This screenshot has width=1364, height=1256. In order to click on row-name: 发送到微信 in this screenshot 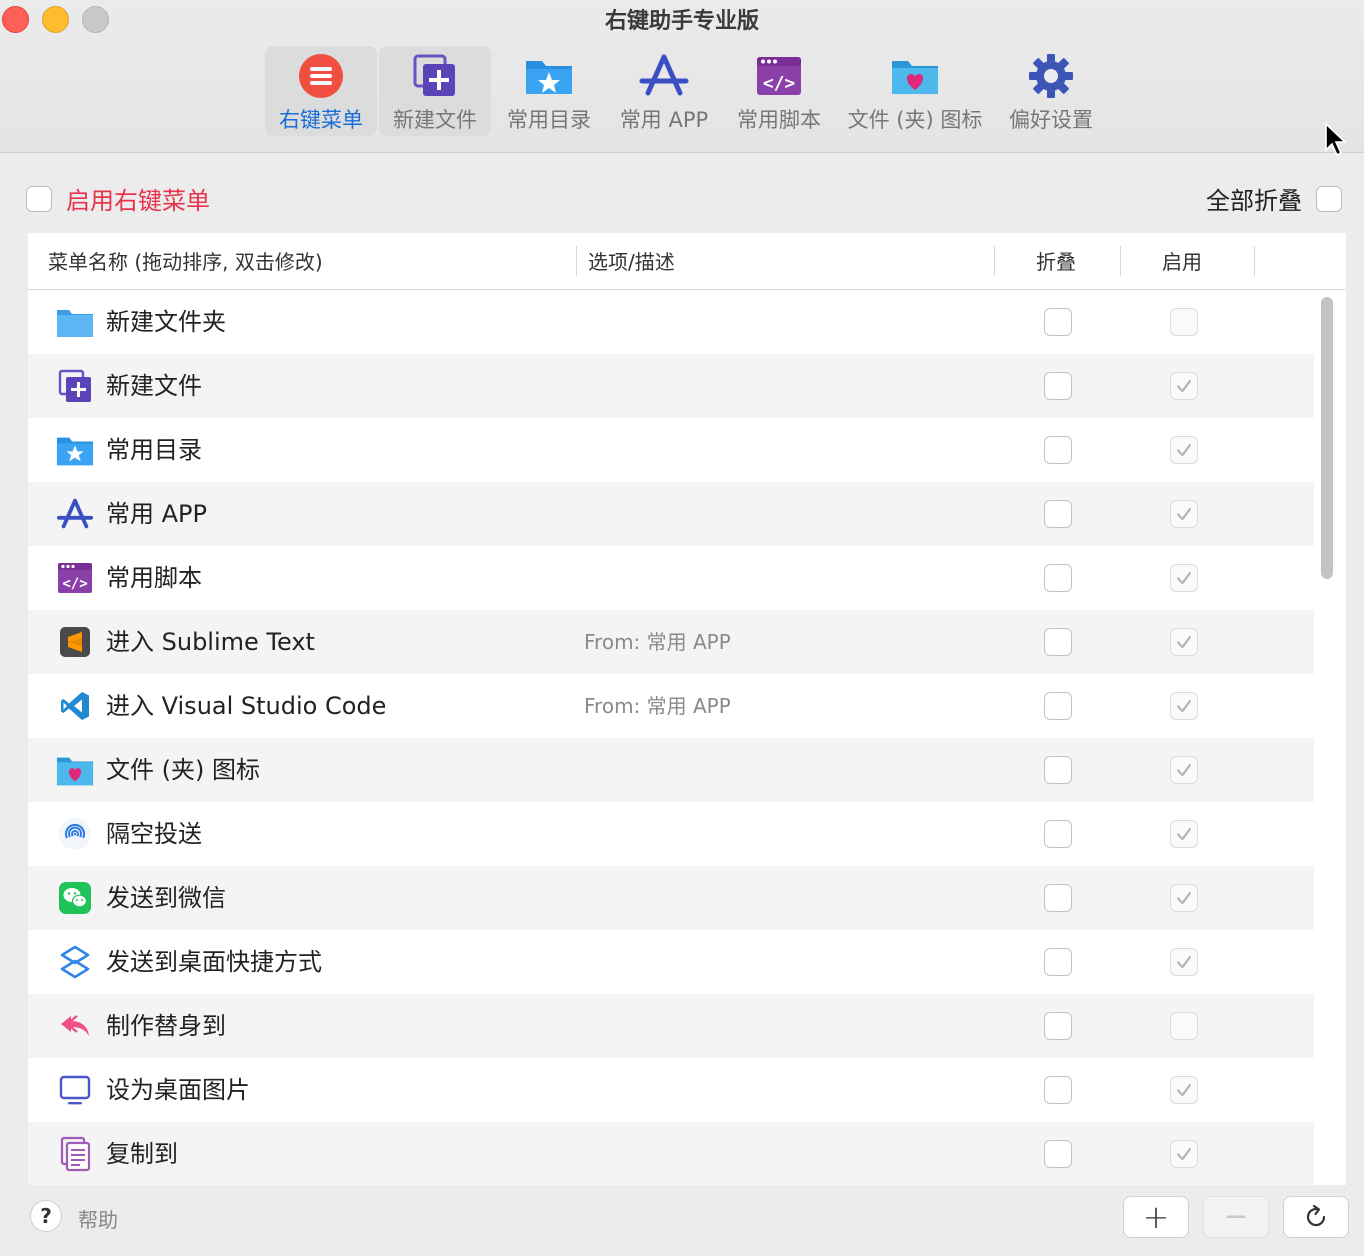, I will do `click(166, 898)`.